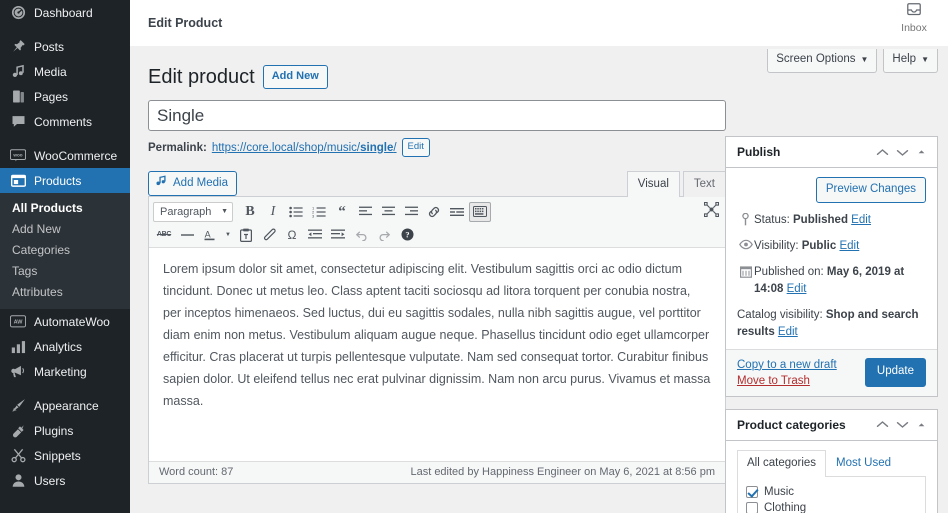 Image resolution: width=948 pixels, height=513 pixels. I want to click on edit-status-link: Edit, so click(861, 220).